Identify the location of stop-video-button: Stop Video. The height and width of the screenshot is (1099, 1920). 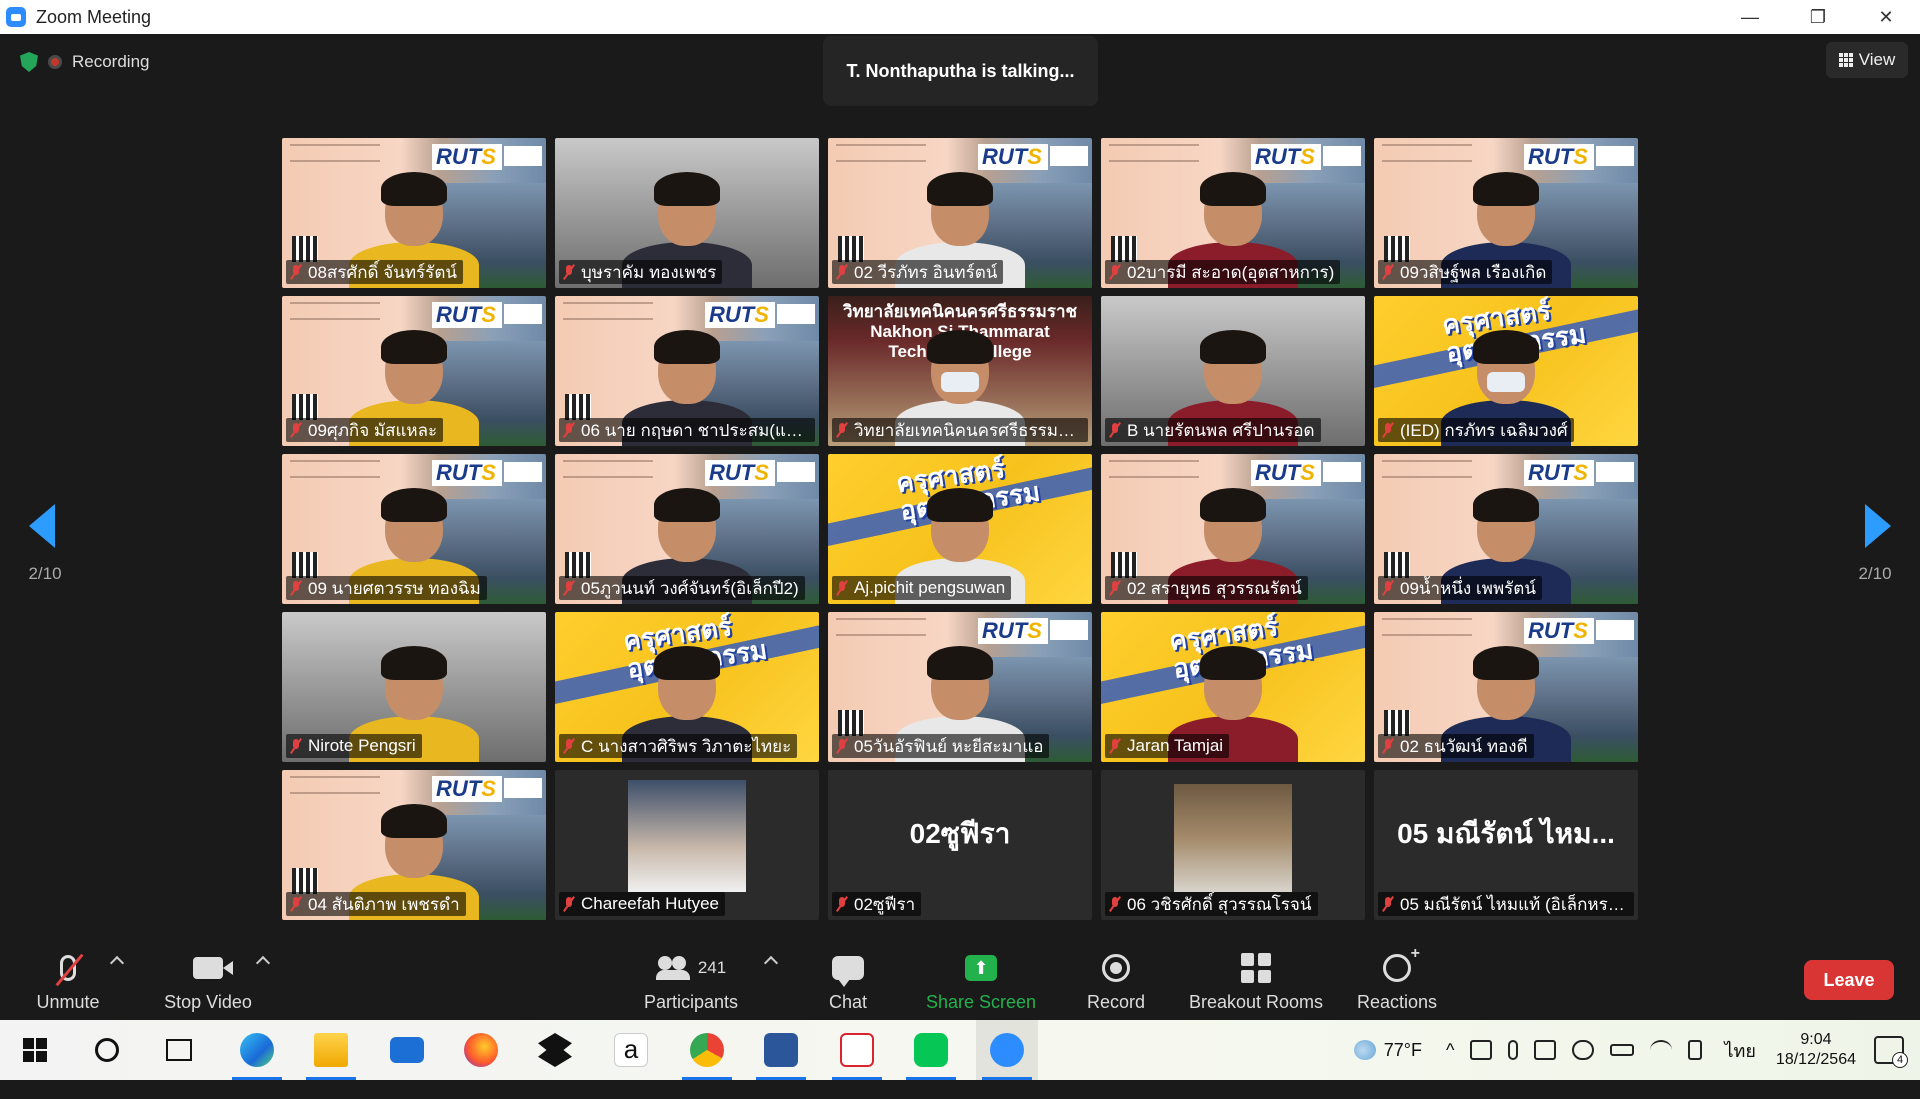
(208, 980).